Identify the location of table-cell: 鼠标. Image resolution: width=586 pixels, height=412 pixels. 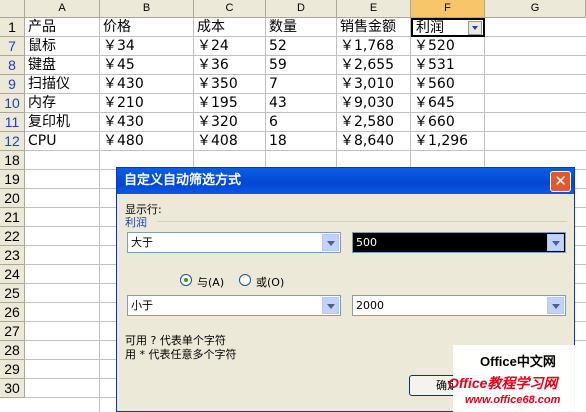
(40, 46).